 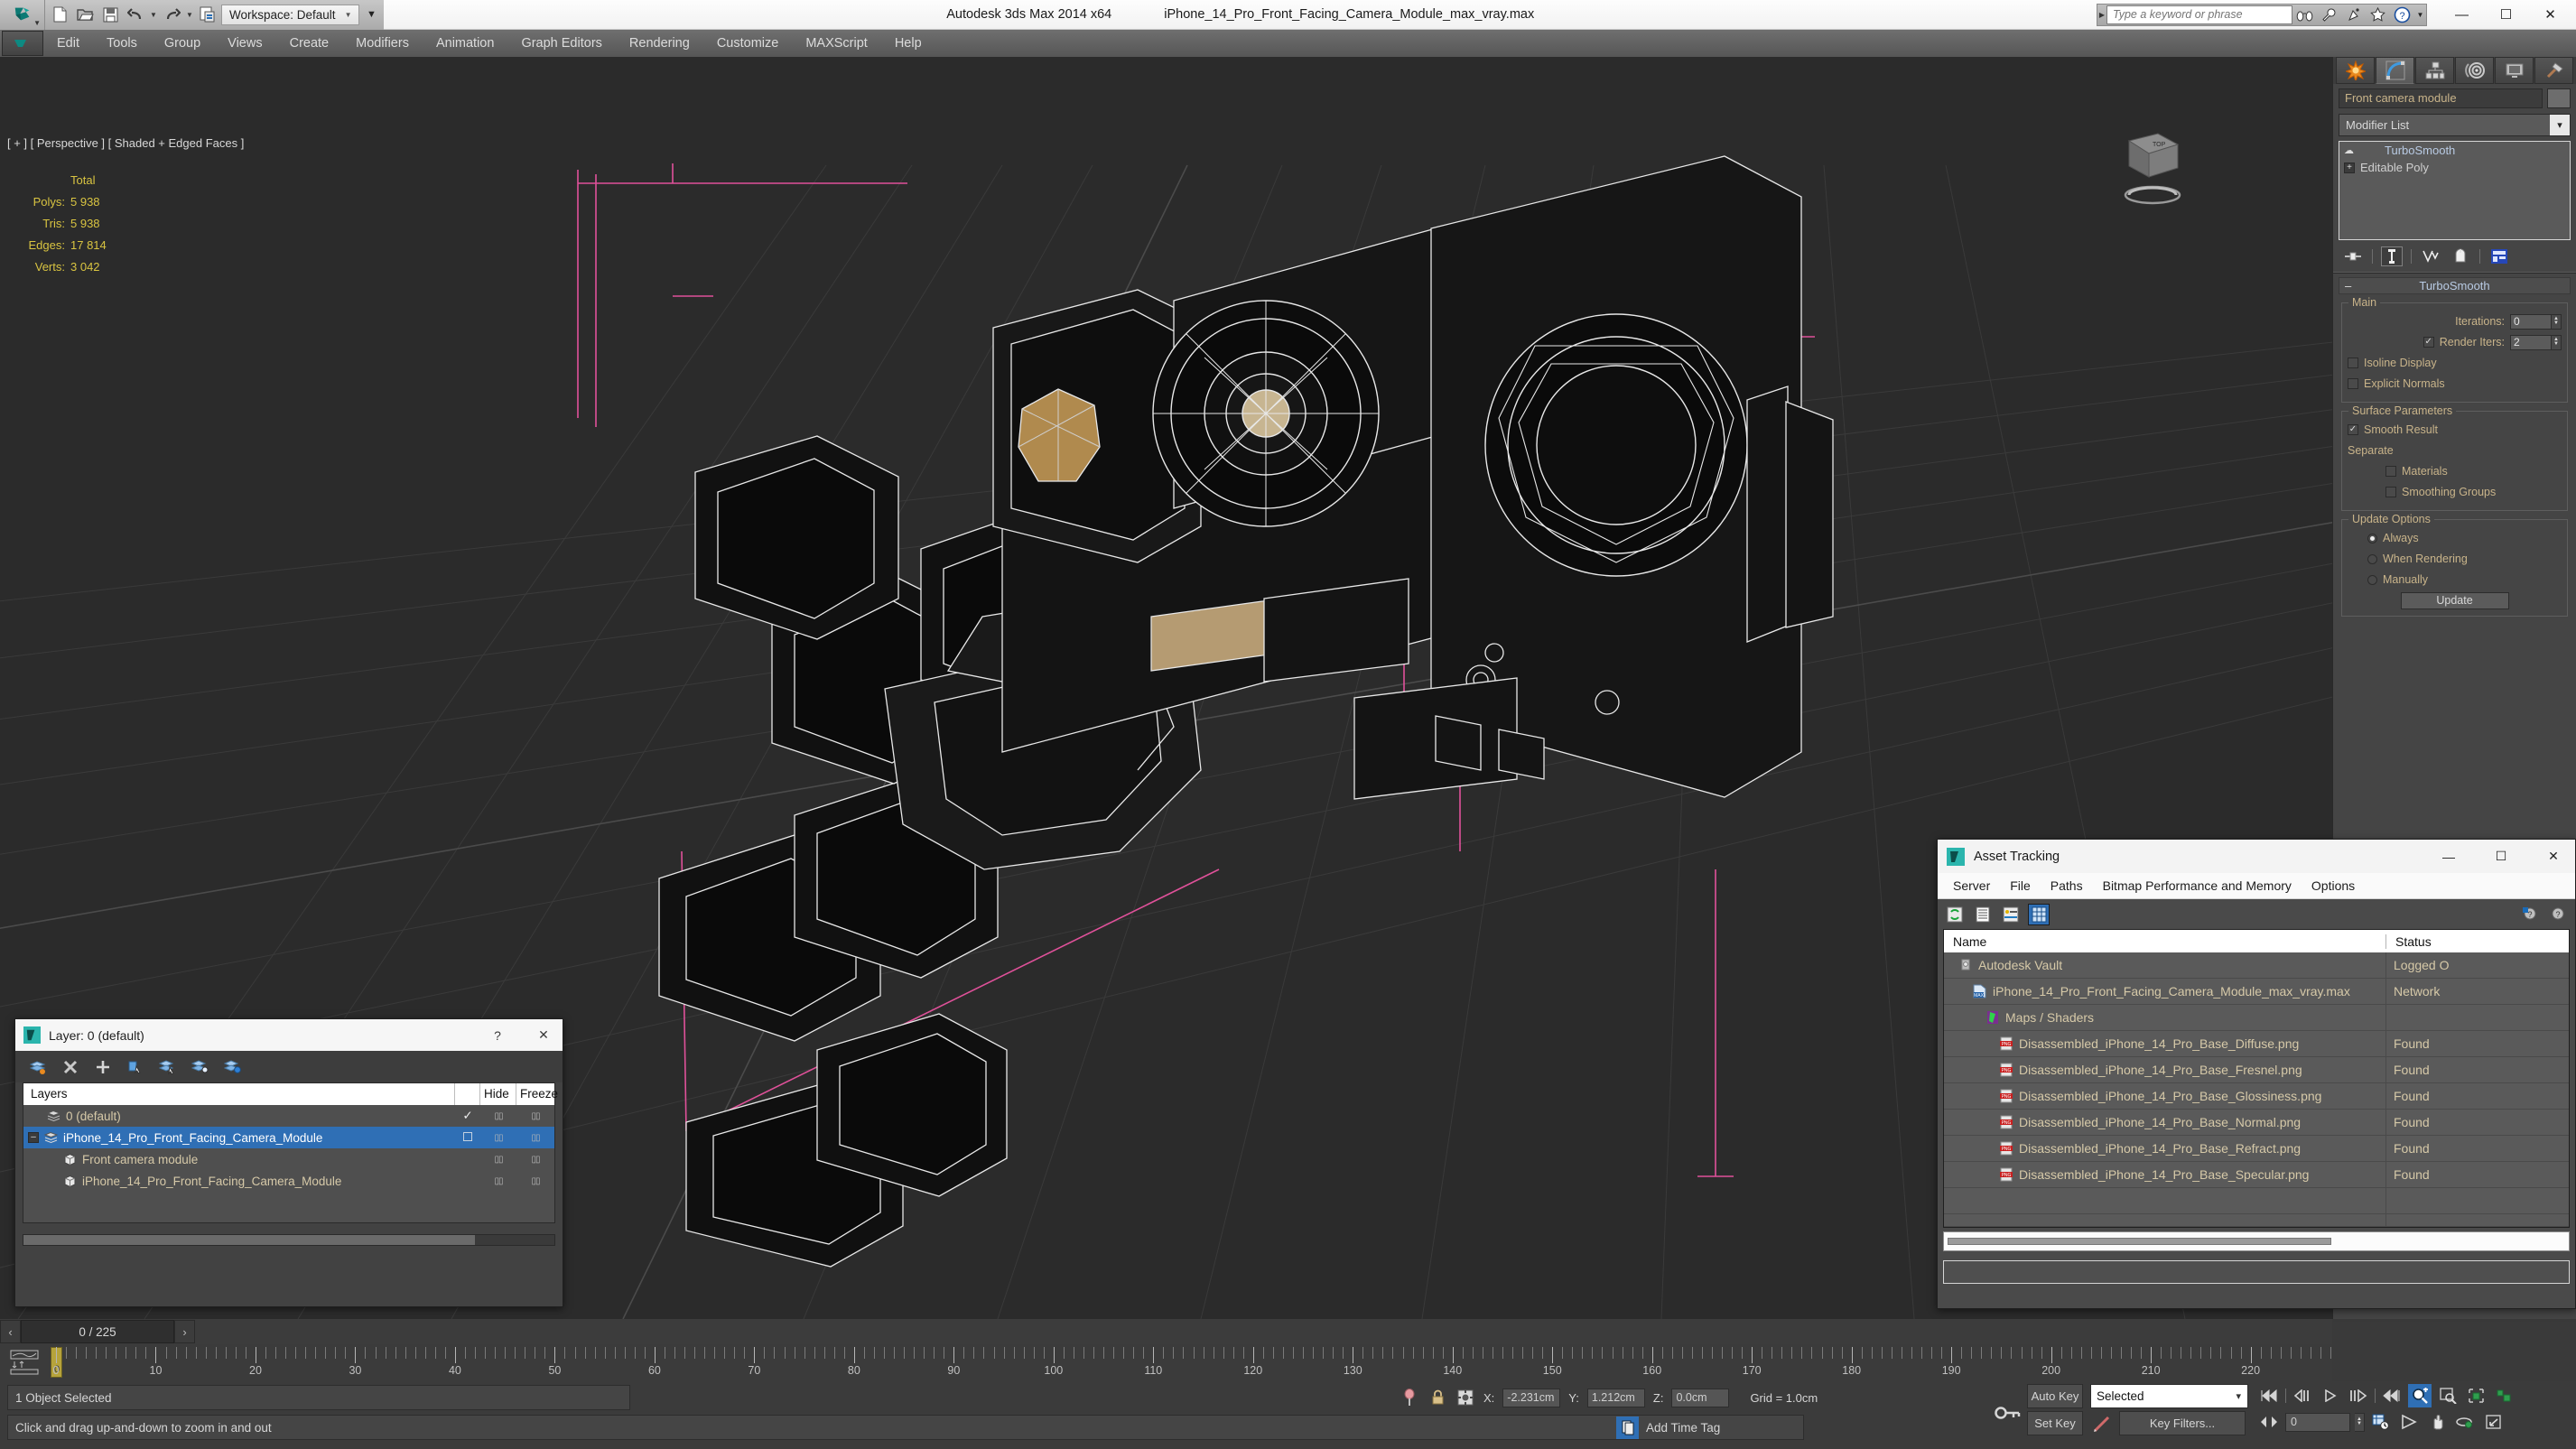 What do you see at coordinates (2353, 256) in the screenshot?
I see `pin-stack-icon` at bounding box center [2353, 256].